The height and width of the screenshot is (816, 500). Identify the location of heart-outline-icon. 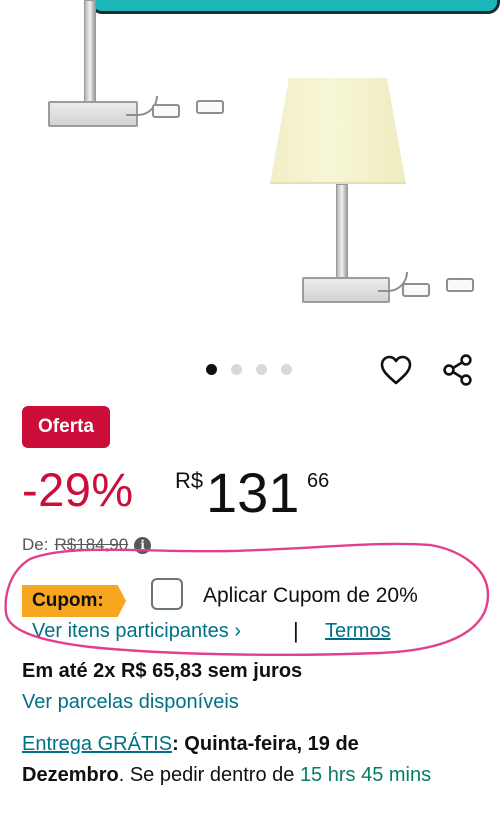
(396, 370).